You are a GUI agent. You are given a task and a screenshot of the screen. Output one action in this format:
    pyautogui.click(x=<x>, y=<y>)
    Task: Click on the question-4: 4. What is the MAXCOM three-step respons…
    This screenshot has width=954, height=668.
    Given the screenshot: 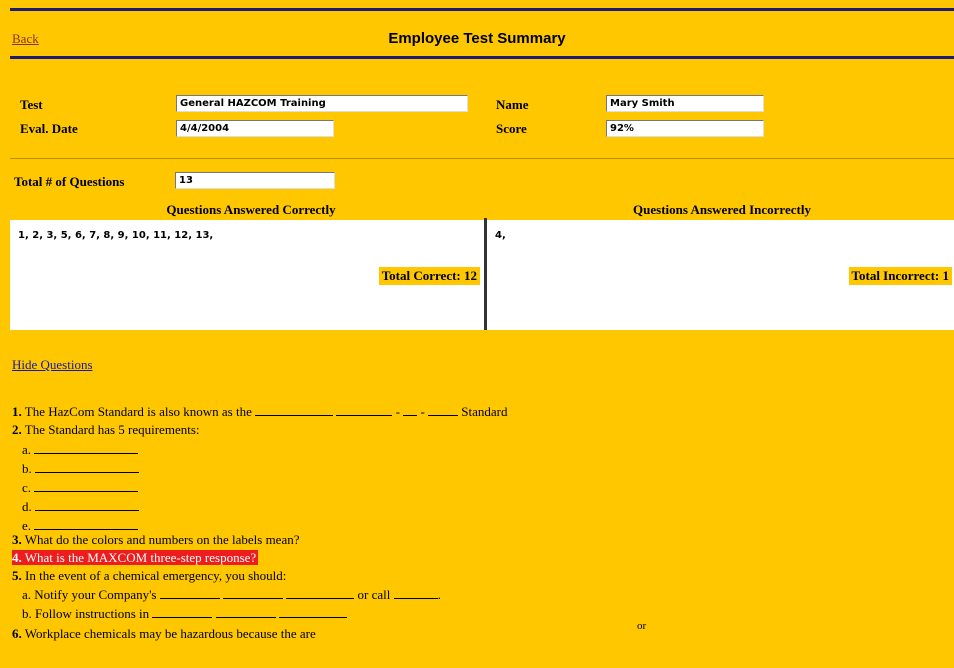 What is the action you would take?
    pyautogui.click(x=135, y=558)
    